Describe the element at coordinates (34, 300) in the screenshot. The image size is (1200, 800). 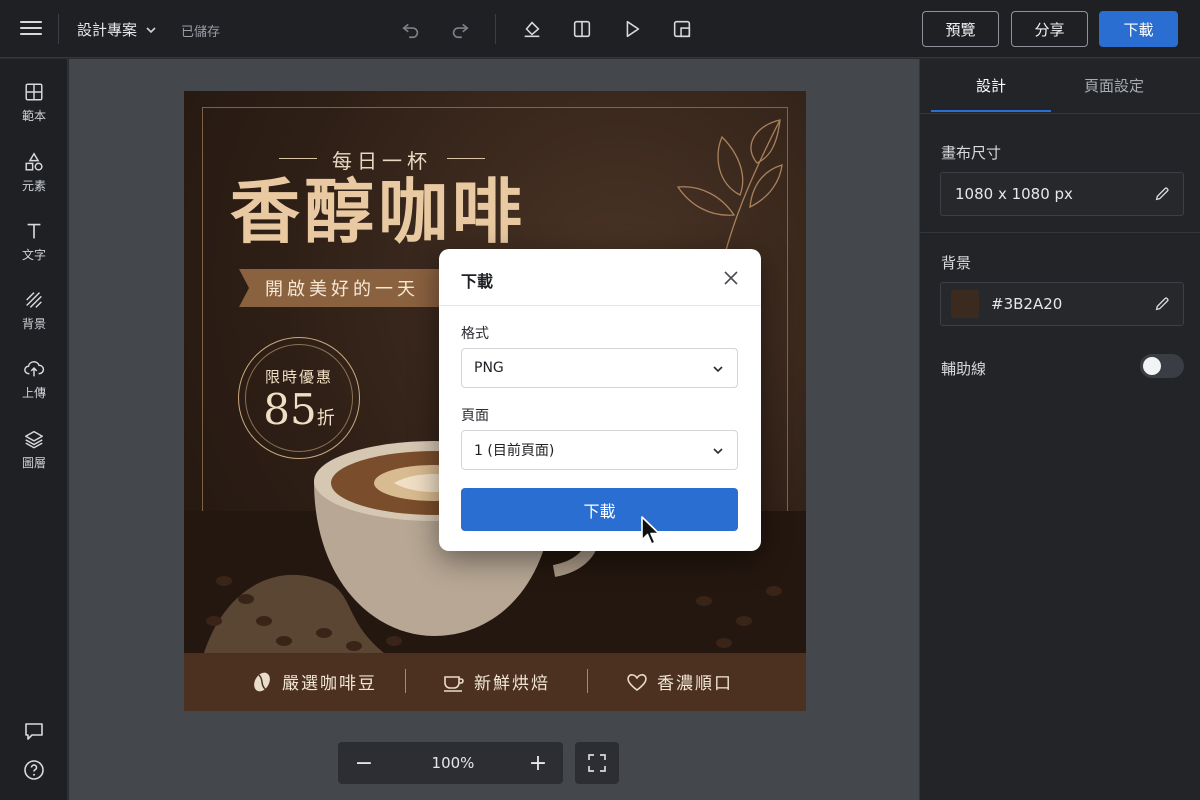
I see `background-icon` at that location.